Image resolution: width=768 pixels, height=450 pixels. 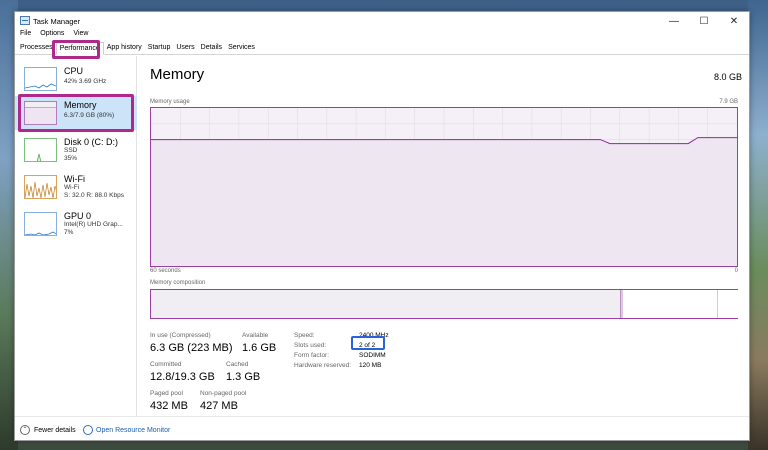 What do you see at coordinates (382, 21) in the screenshot?
I see `title-bar: Task Manager — ☐ ✕` at bounding box center [382, 21].